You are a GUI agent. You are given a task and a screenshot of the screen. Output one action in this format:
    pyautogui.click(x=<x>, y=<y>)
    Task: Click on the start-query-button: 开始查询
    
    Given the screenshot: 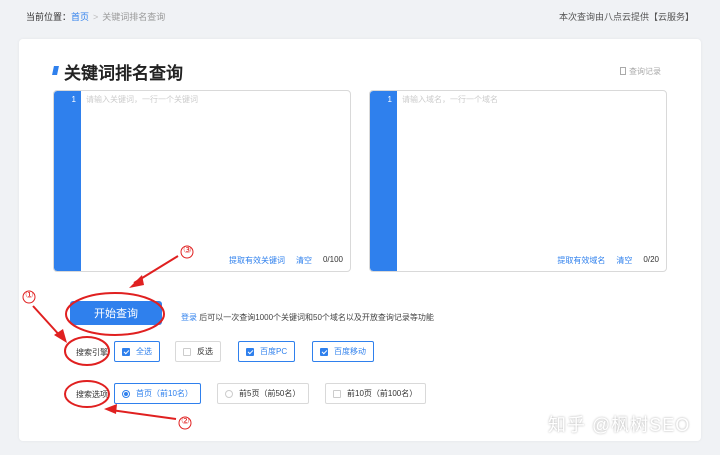 What is the action you would take?
    pyautogui.click(x=116, y=313)
    